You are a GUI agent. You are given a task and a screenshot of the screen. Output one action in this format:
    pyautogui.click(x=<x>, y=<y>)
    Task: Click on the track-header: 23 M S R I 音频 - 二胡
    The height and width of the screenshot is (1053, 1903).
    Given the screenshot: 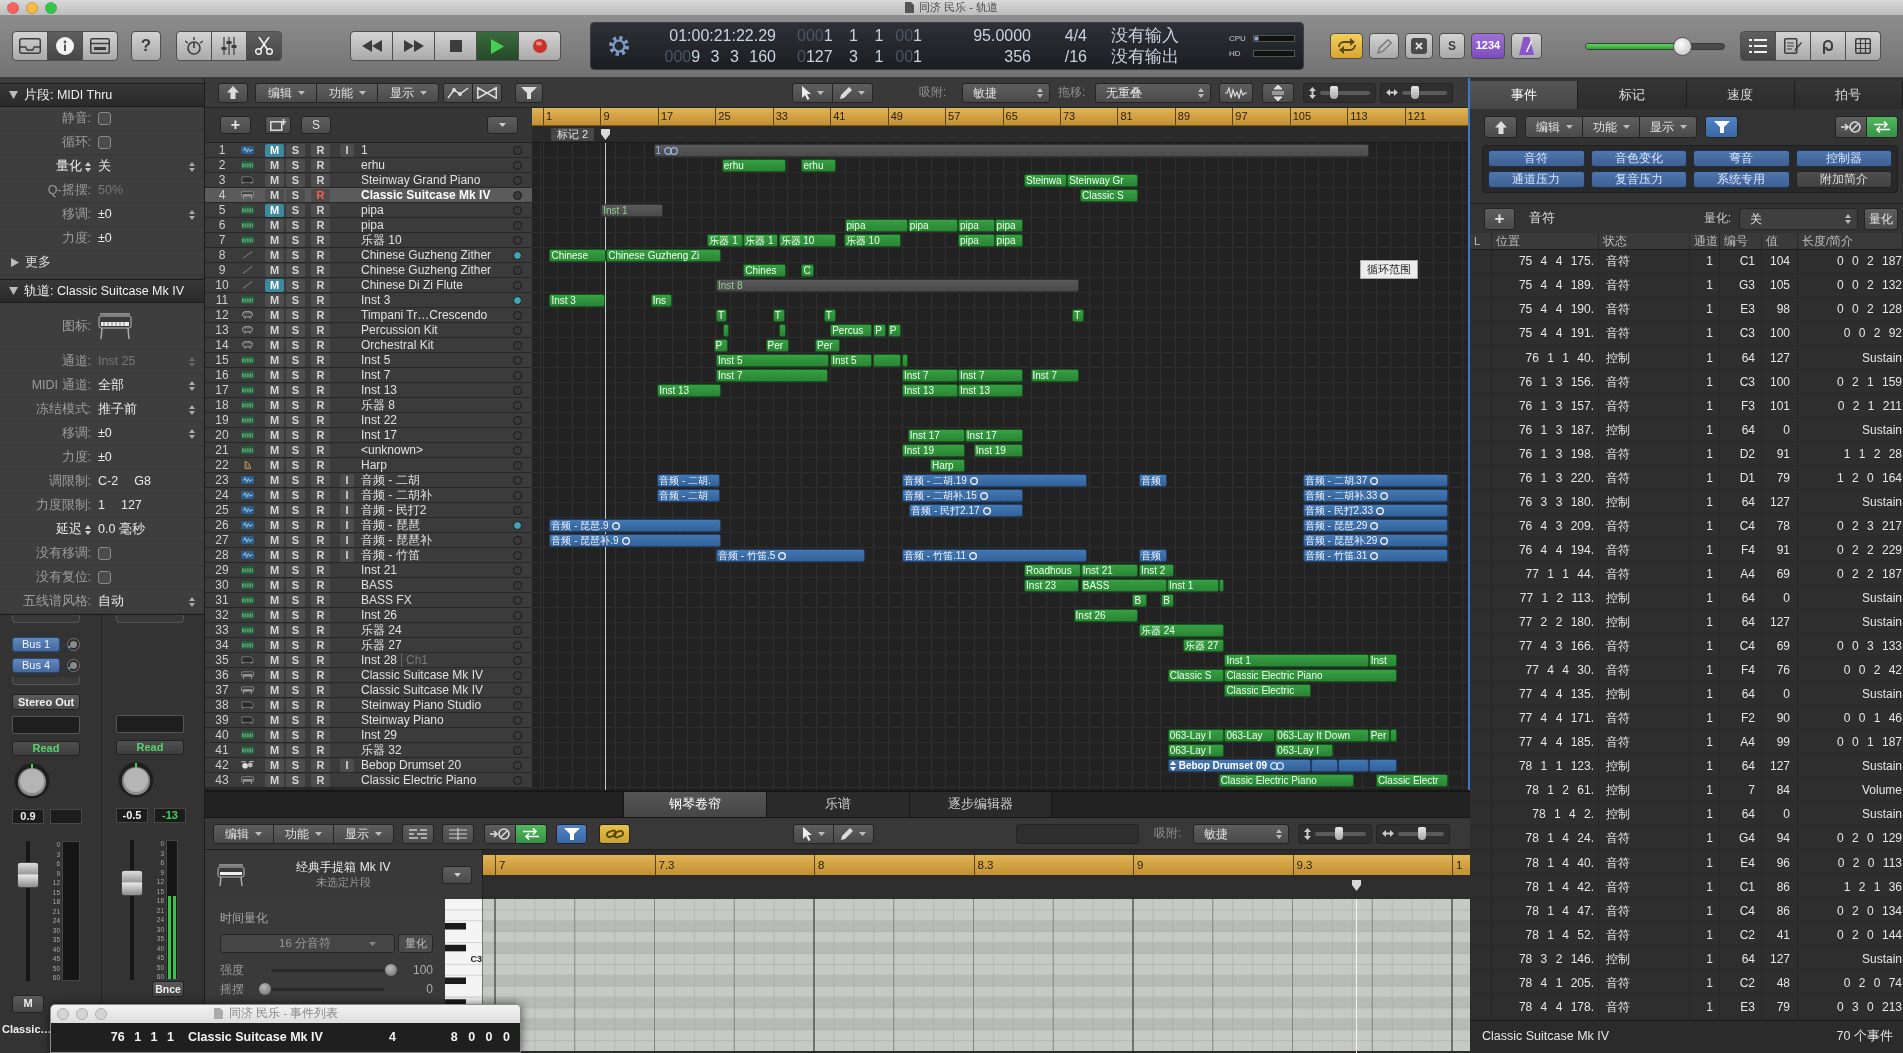 What is the action you would take?
    pyautogui.click(x=368, y=480)
    